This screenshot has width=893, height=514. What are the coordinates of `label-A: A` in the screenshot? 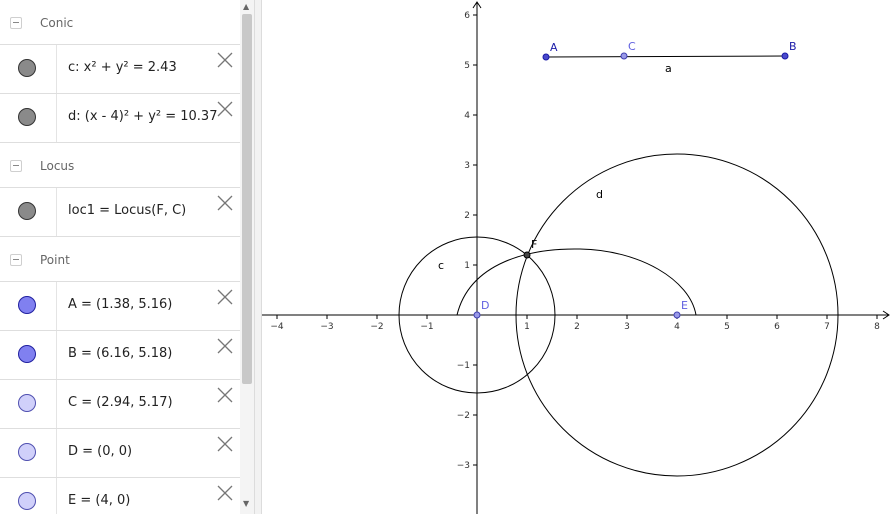 It's located at (554, 47).